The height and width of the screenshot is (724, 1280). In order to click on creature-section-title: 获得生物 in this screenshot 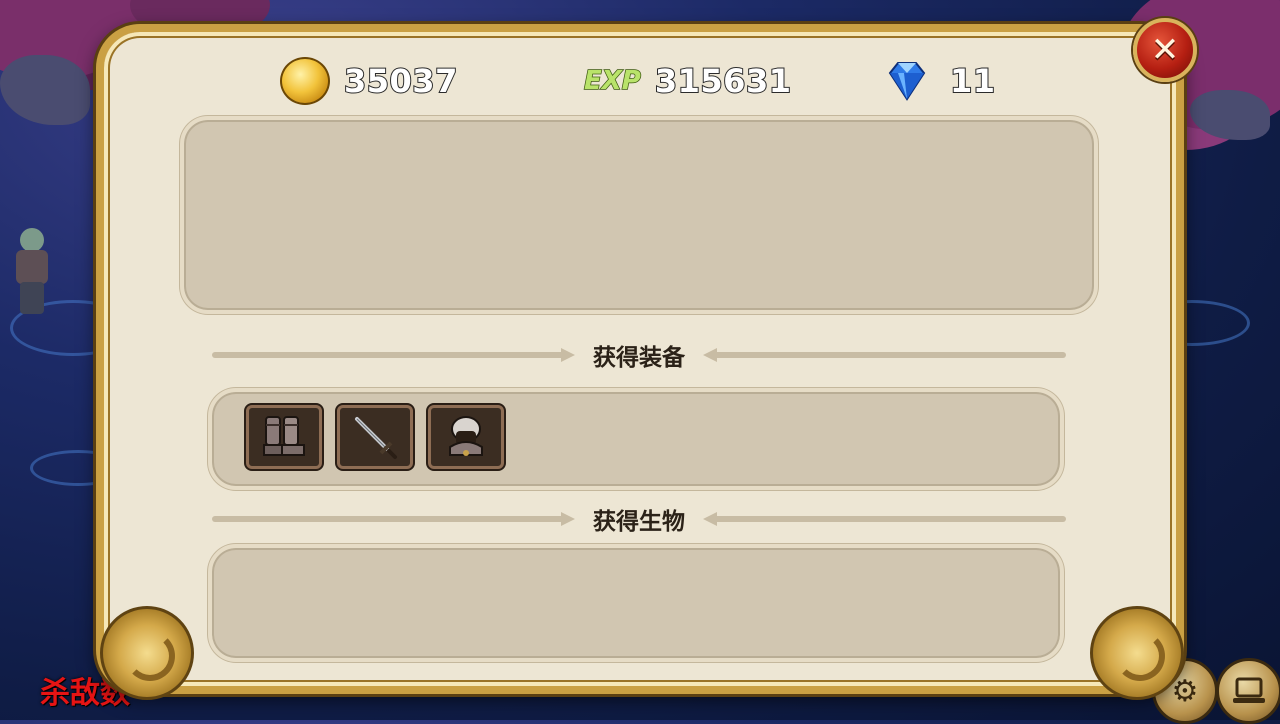, I will do `click(639, 522)`.